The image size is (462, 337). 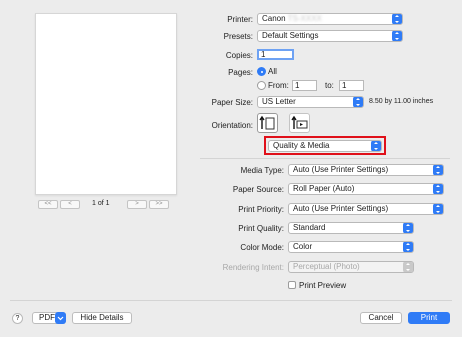 I want to click on pdf-label: PDF, so click(x=47, y=317).